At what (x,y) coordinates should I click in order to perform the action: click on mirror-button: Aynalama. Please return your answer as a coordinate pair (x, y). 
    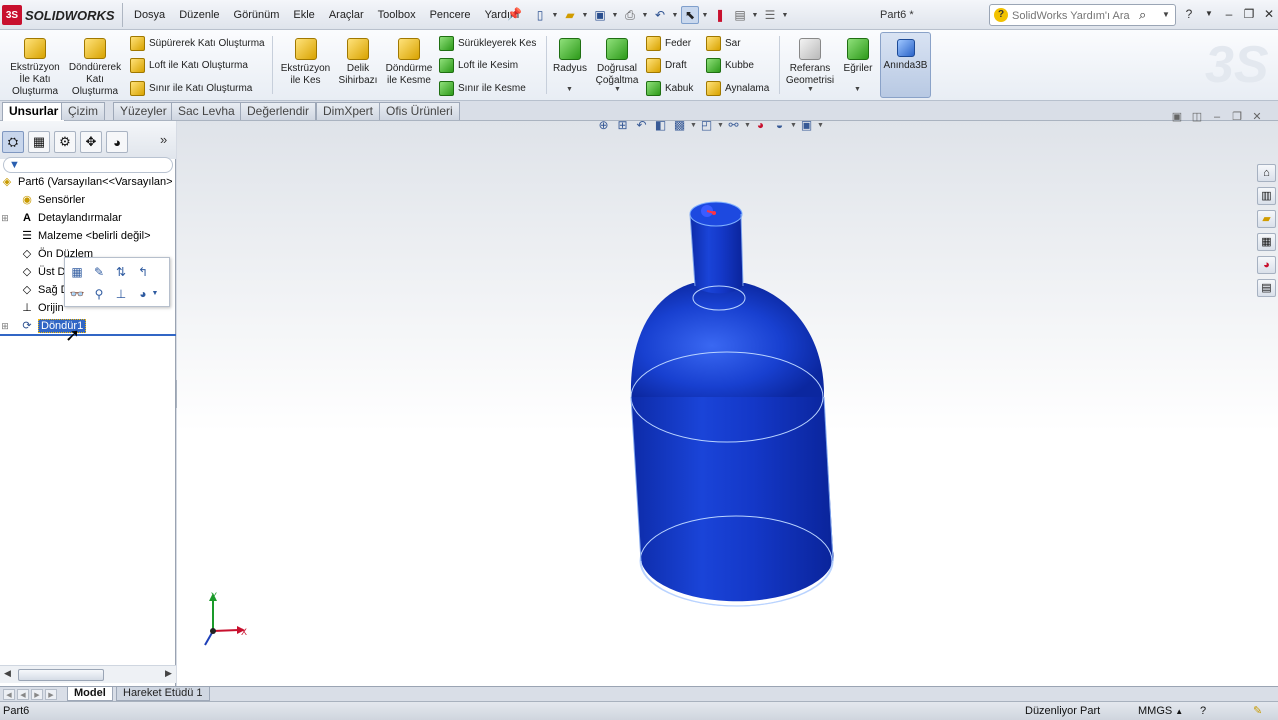
    Looking at the image, I should click on (737, 88).